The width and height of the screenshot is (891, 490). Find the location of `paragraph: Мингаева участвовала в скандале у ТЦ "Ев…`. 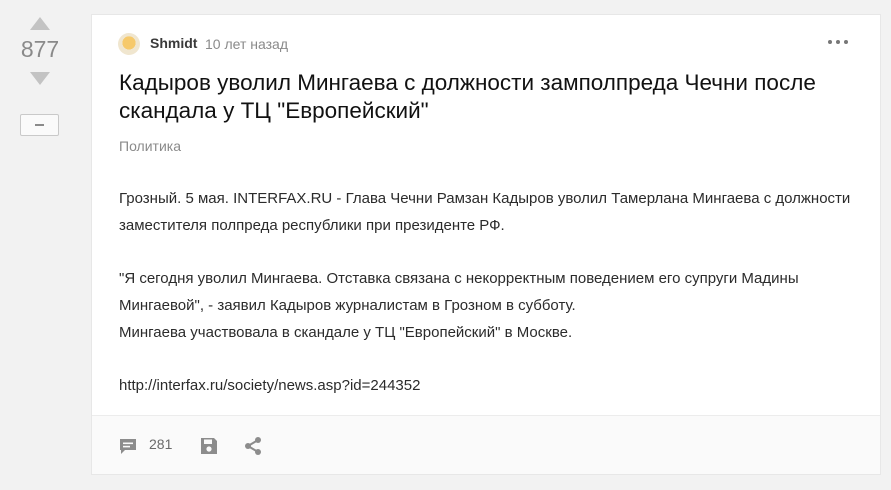

paragraph: Мингаева участвовала в скандале у ТЦ "Ев… is located at coordinates (346, 332).